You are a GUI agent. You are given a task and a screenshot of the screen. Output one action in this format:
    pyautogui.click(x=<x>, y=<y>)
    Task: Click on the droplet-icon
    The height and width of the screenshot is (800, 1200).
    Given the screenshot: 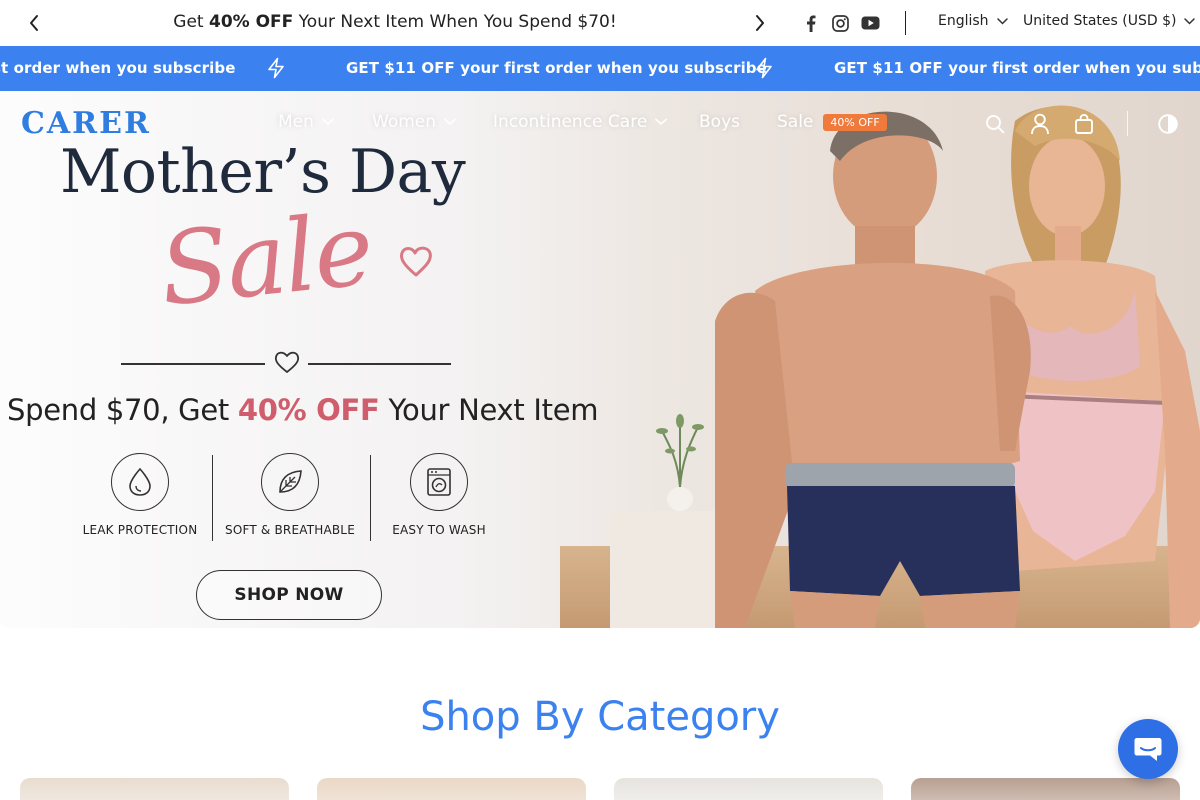 What is the action you would take?
    pyautogui.click(x=140, y=482)
    